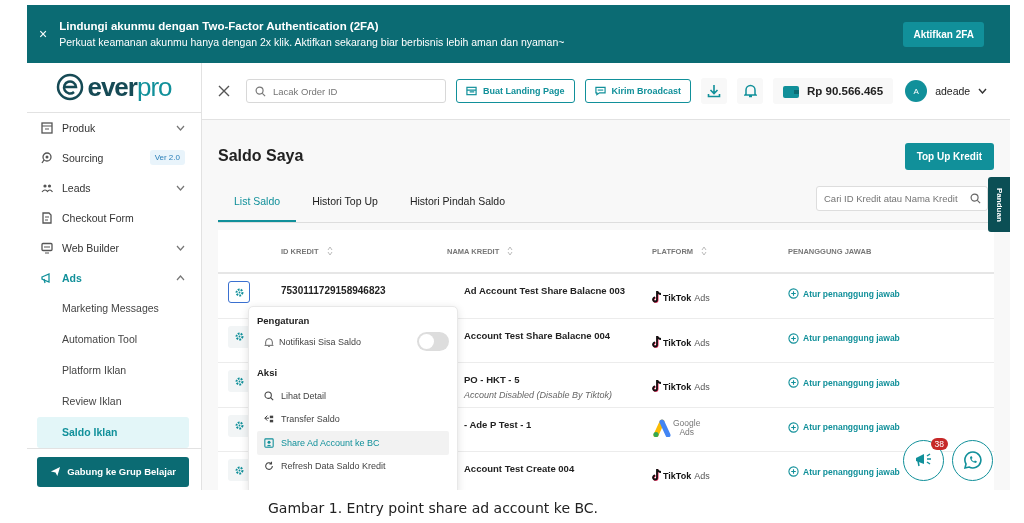 This screenshot has height=523, width=1024. What do you see at coordinates (312, 42) in the screenshot?
I see `banner-text: Perkuat keamanan akunmu hanya dengan 2x klik. Aktifkan sekarang biar berbisnis lebih aman dan nyaman~` at bounding box center [312, 42].